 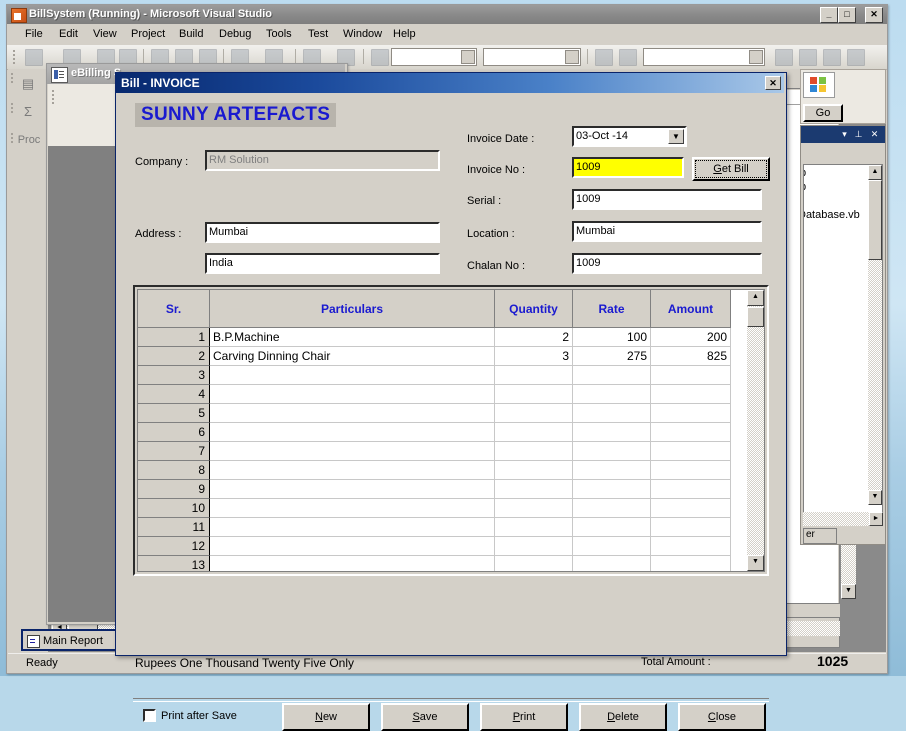 What do you see at coordinates (832, 215) in the screenshot?
I see `solution-item-database: Database.vb` at bounding box center [832, 215].